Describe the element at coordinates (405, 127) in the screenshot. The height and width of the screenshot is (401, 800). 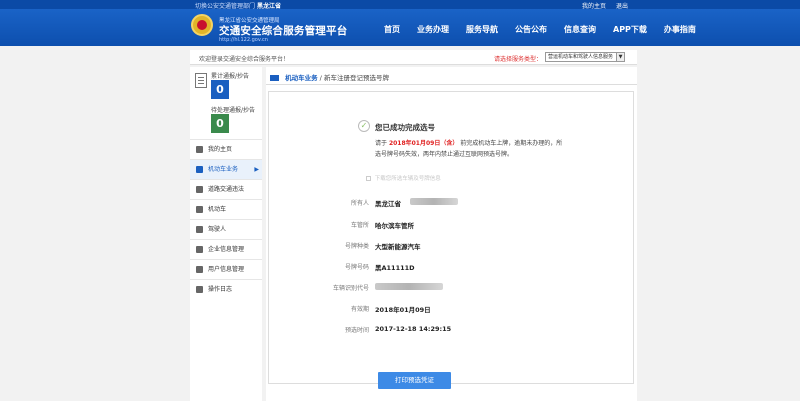
I see `success-title: 您已成功完成选号` at that location.